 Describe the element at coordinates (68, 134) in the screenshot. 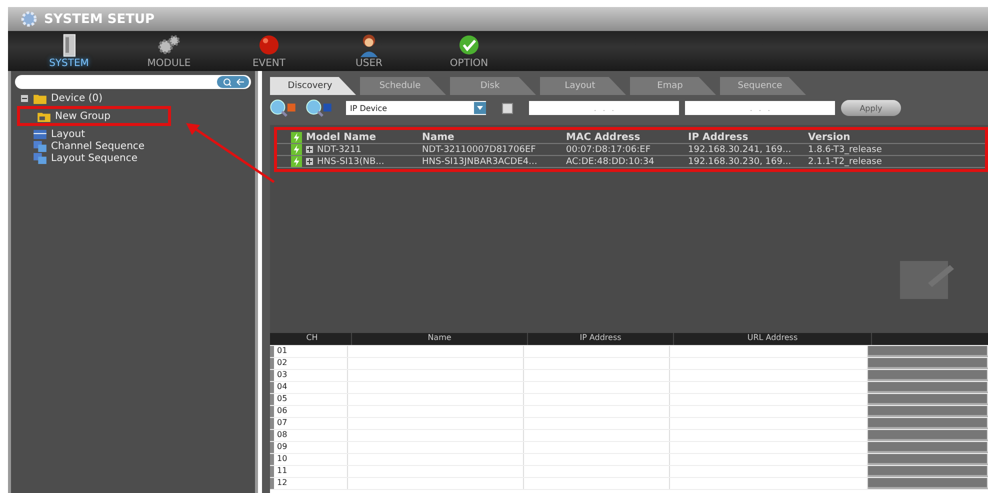

I see `tree-item: Layout` at that location.